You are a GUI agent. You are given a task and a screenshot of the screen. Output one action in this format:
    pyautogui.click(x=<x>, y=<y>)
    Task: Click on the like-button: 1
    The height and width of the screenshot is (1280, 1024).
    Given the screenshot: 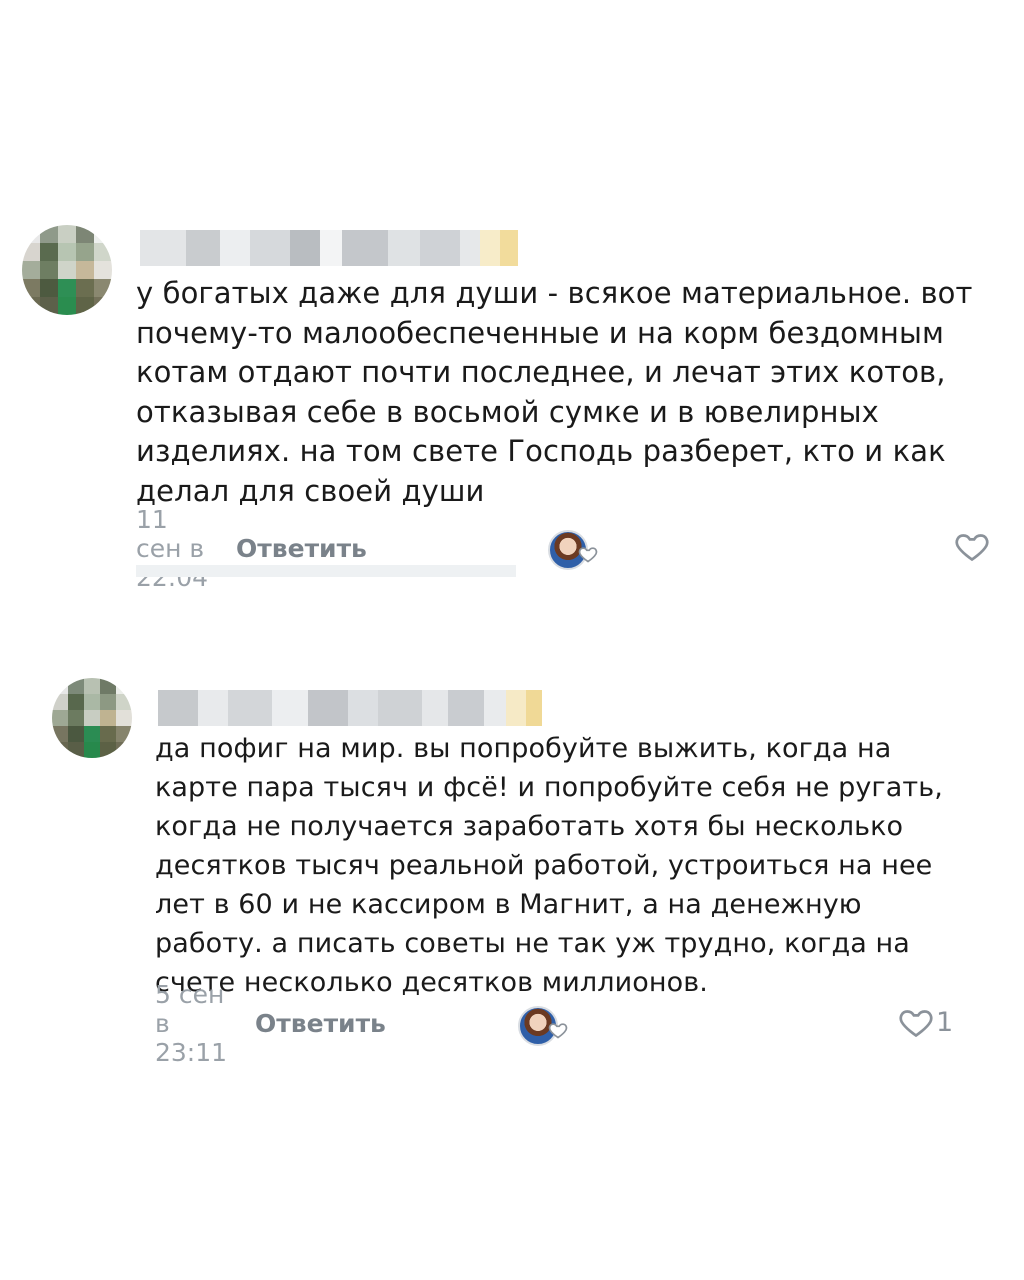 What is the action you would take?
    pyautogui.click(x=925, y=1022)
    